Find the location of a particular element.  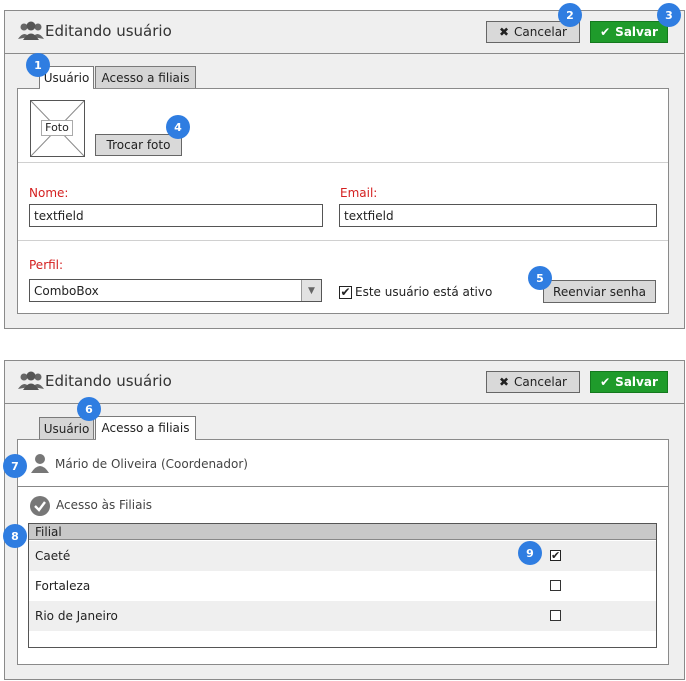

photo-placeholder: Foto is located at coordinates (57, 128).